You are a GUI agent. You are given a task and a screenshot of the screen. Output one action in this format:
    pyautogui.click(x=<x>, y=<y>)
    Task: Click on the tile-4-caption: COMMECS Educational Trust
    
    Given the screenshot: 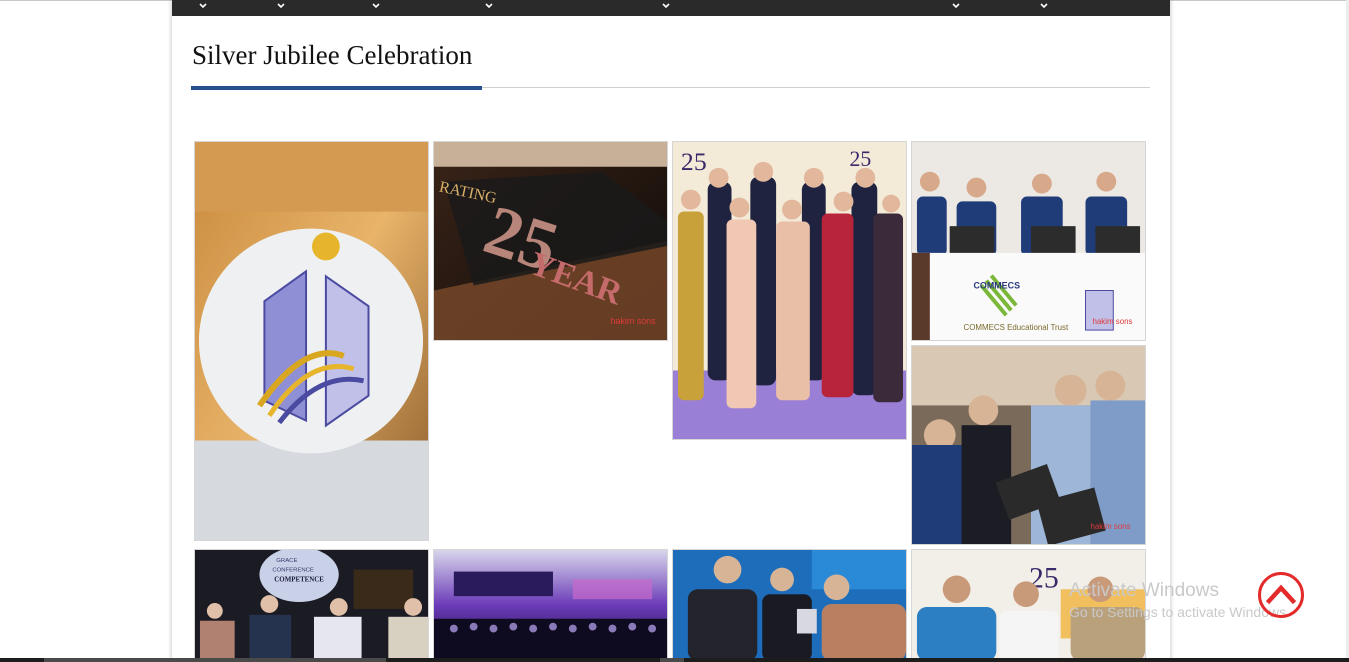 What is the action you would take?
    pyautogui.click(x=1016, y=327)
    